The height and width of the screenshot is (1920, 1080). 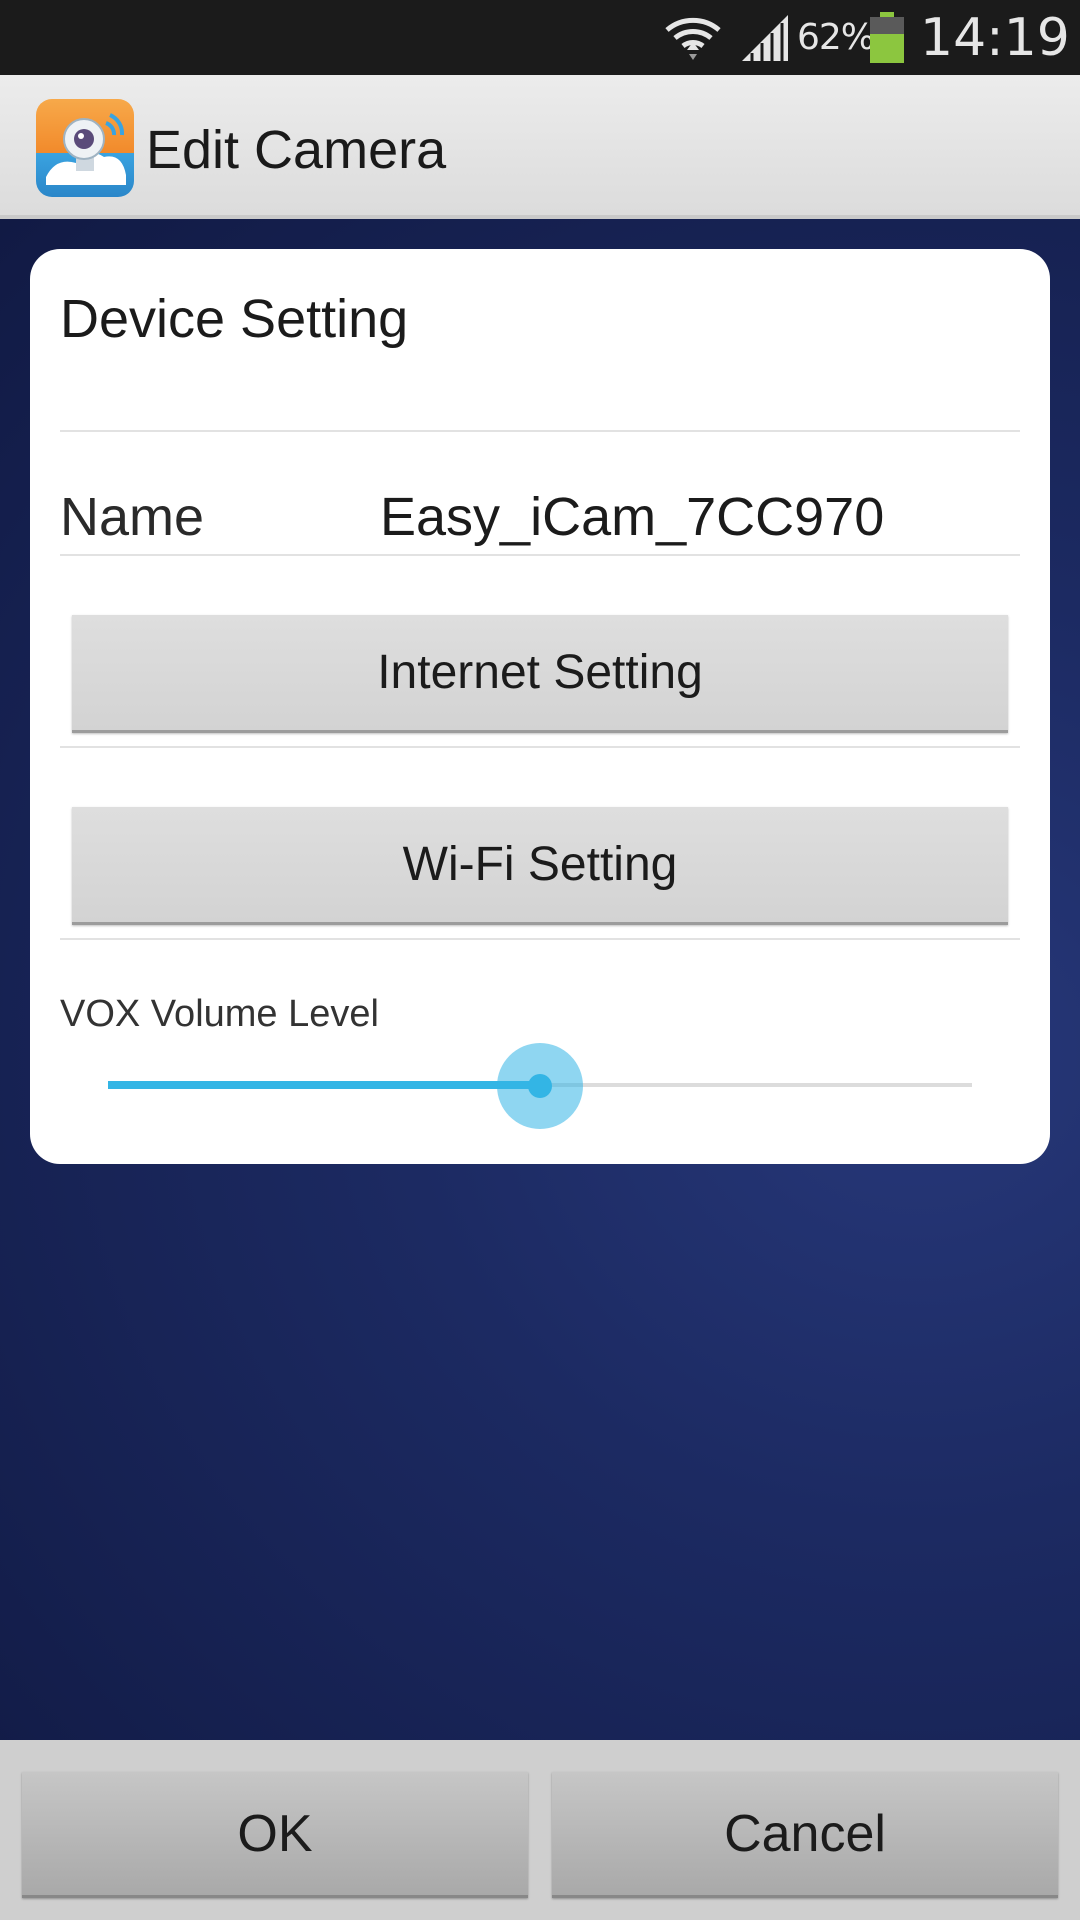 What do you see at coordinates (296, 150) in the screenshot?
I see `page-title: Edit Camera` at bounding box center [296, 150].